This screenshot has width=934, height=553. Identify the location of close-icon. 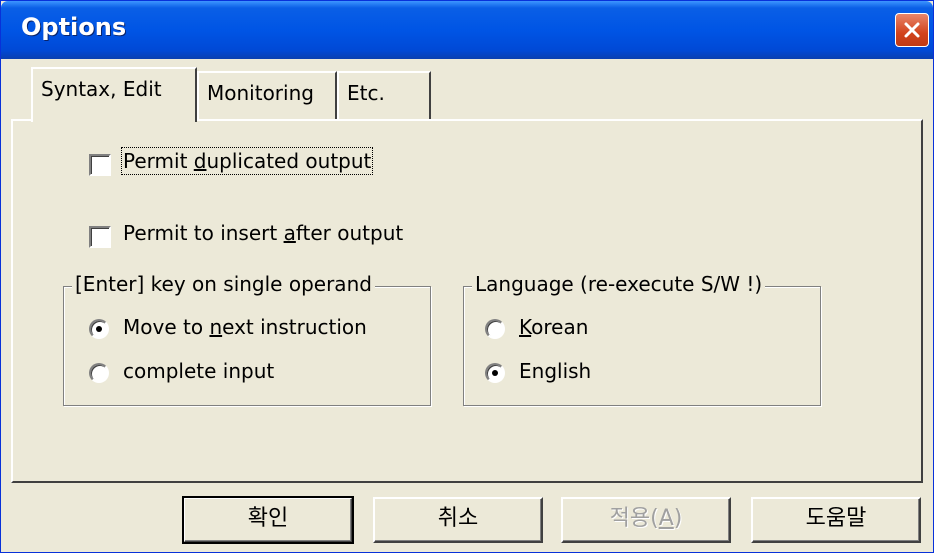
(912, 30).